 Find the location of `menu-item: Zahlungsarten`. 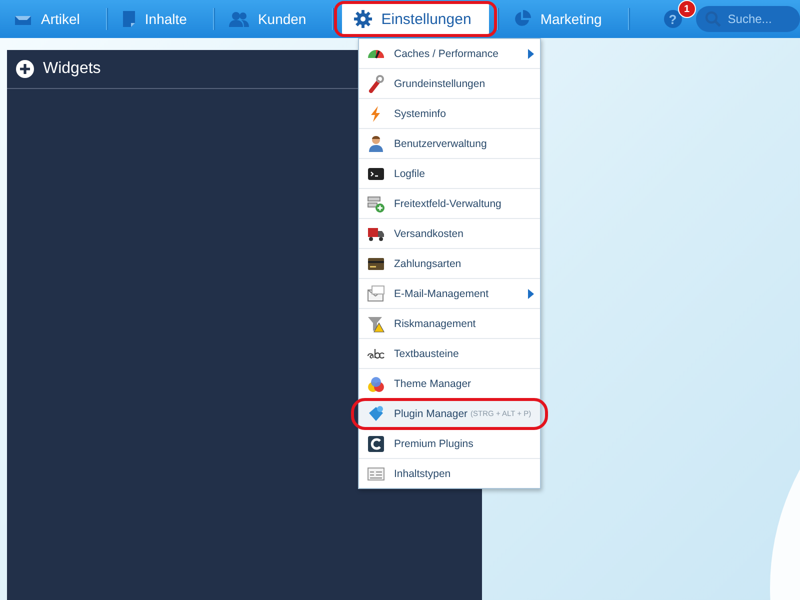

menu-item: Zahlungsarten is located at coordinates (449, 264).